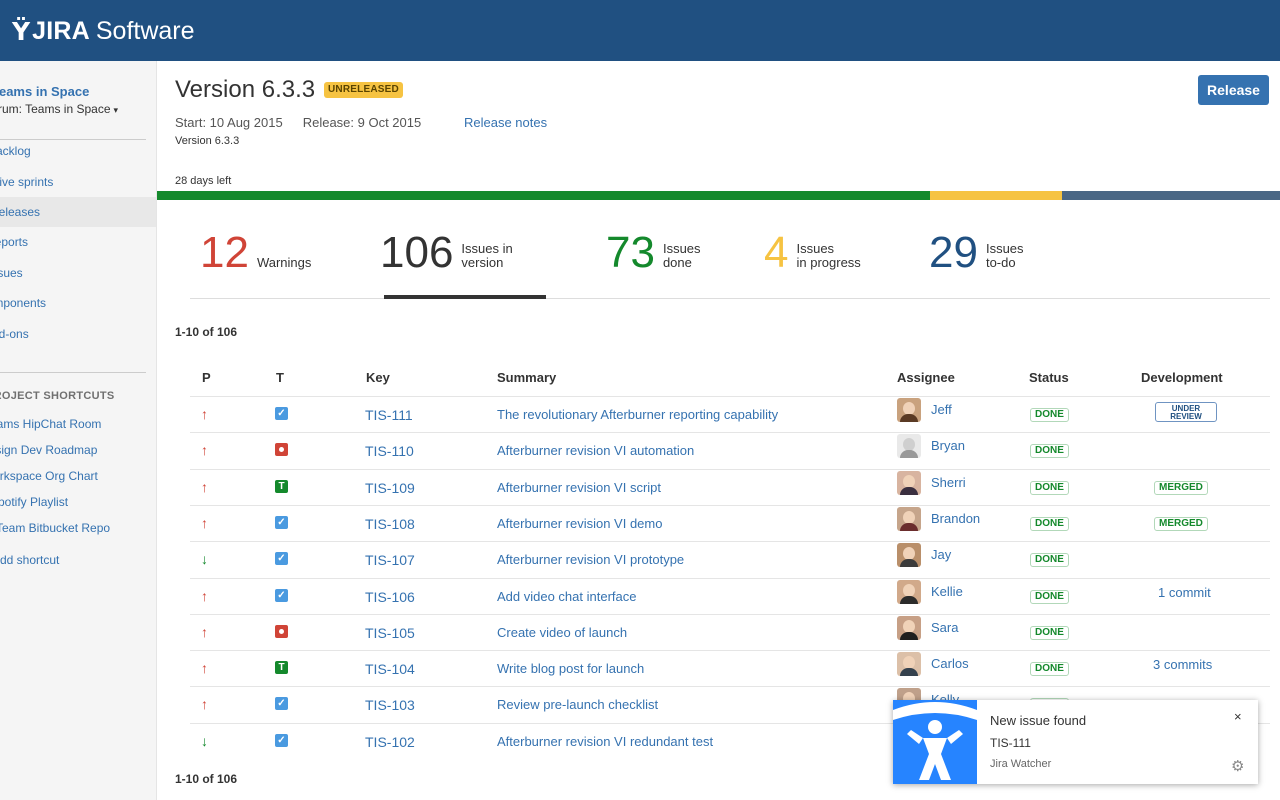 The image size is (1280, 800). What do you see at coordinates (78, 334) in the screenshot?
I see `sidebar-nav-item: Add-ons` at bounding box center [78, 334].